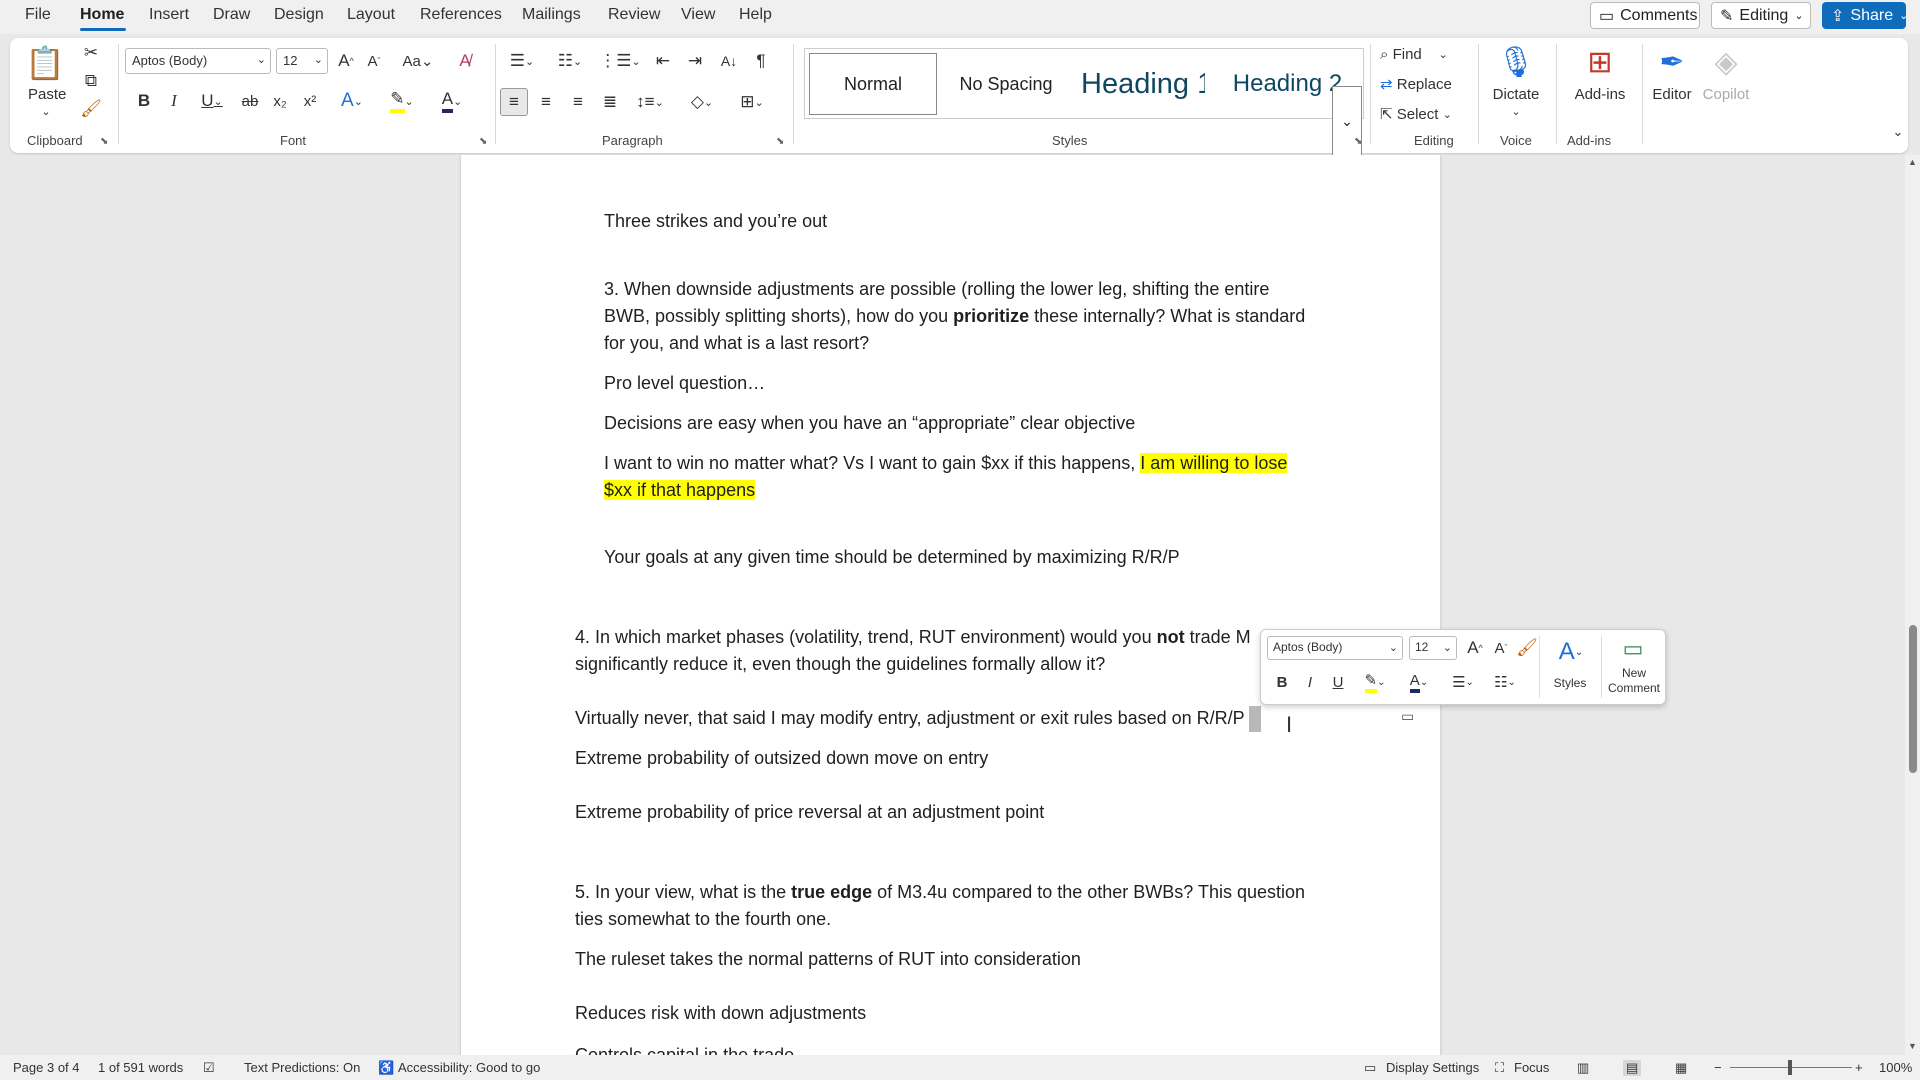  Describe the element at coordinates (1633, 649) in the screenshot. I see `new-comment-icon: ▭` at that location.